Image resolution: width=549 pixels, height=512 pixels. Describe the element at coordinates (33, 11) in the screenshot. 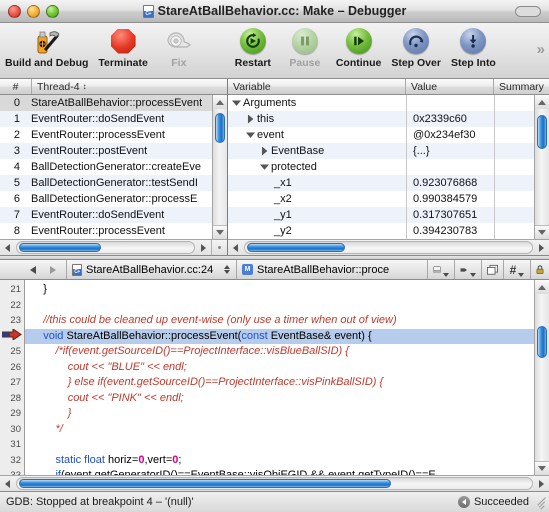

I see `minimize-button` at that location.